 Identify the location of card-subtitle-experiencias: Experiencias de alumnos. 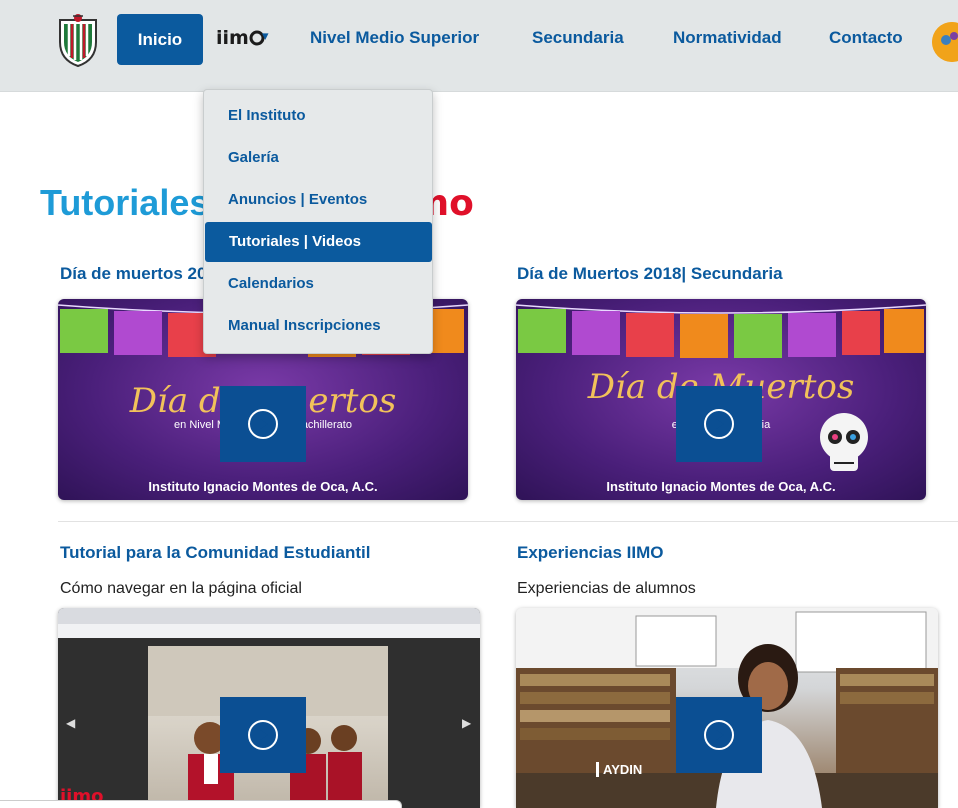
(606, 588).